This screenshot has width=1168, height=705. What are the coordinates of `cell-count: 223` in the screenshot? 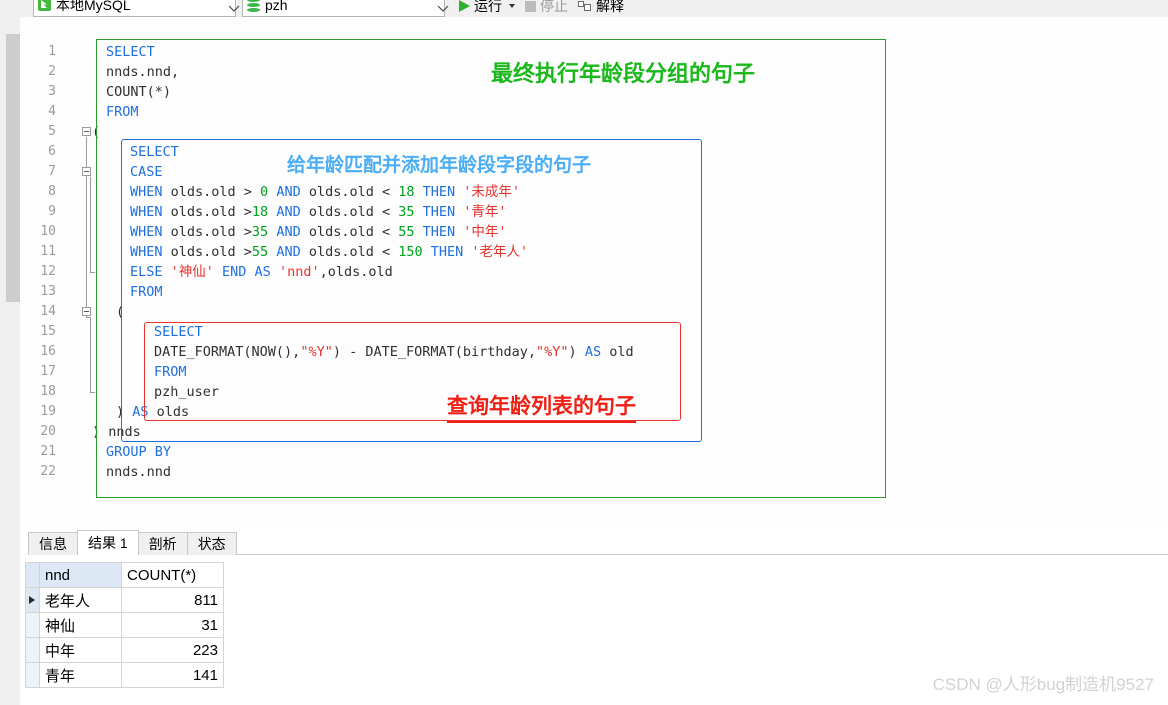 It's located at (172, 650).